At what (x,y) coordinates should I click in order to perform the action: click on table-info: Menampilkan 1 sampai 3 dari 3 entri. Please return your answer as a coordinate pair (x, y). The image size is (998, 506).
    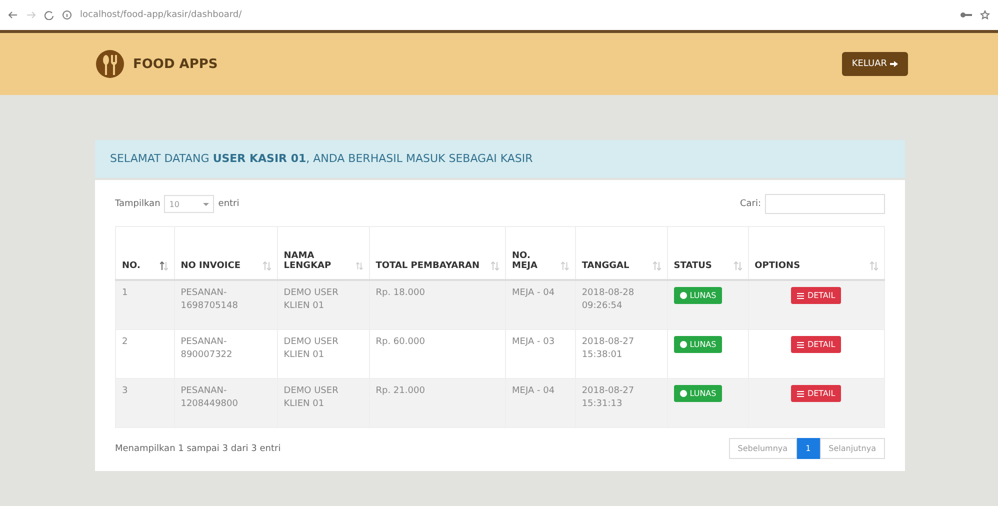
    Looking at the image, I should click on (198, 449).